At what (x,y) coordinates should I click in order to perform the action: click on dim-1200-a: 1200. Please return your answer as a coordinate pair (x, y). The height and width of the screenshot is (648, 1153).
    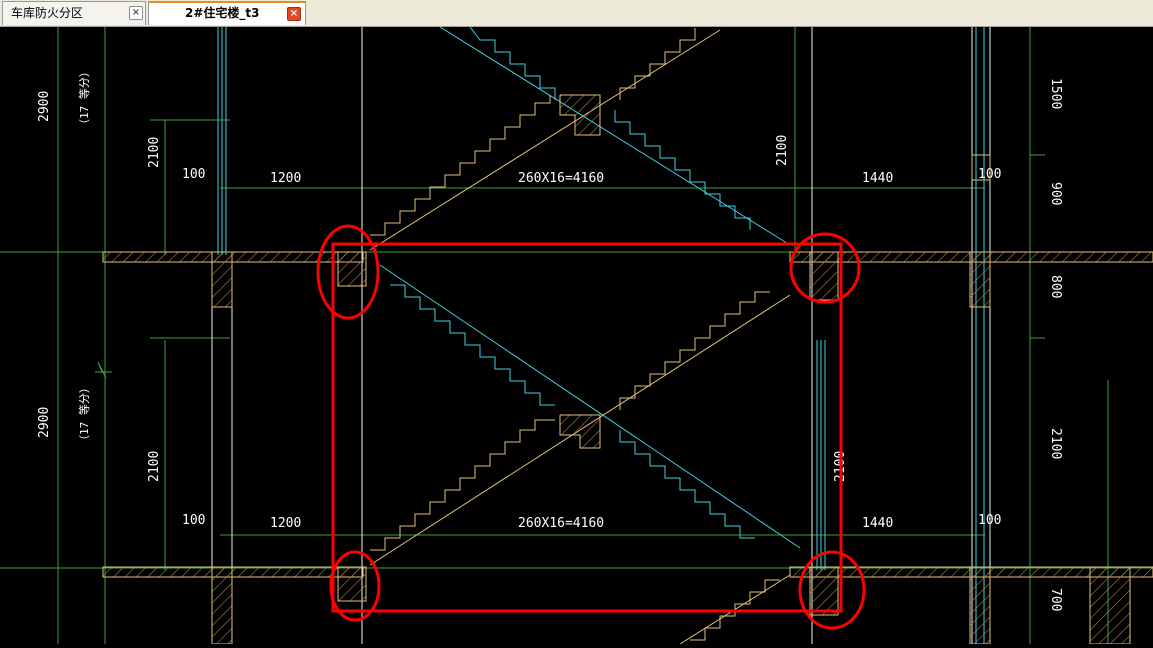
    Looking at the image, I should click on (285, 178).